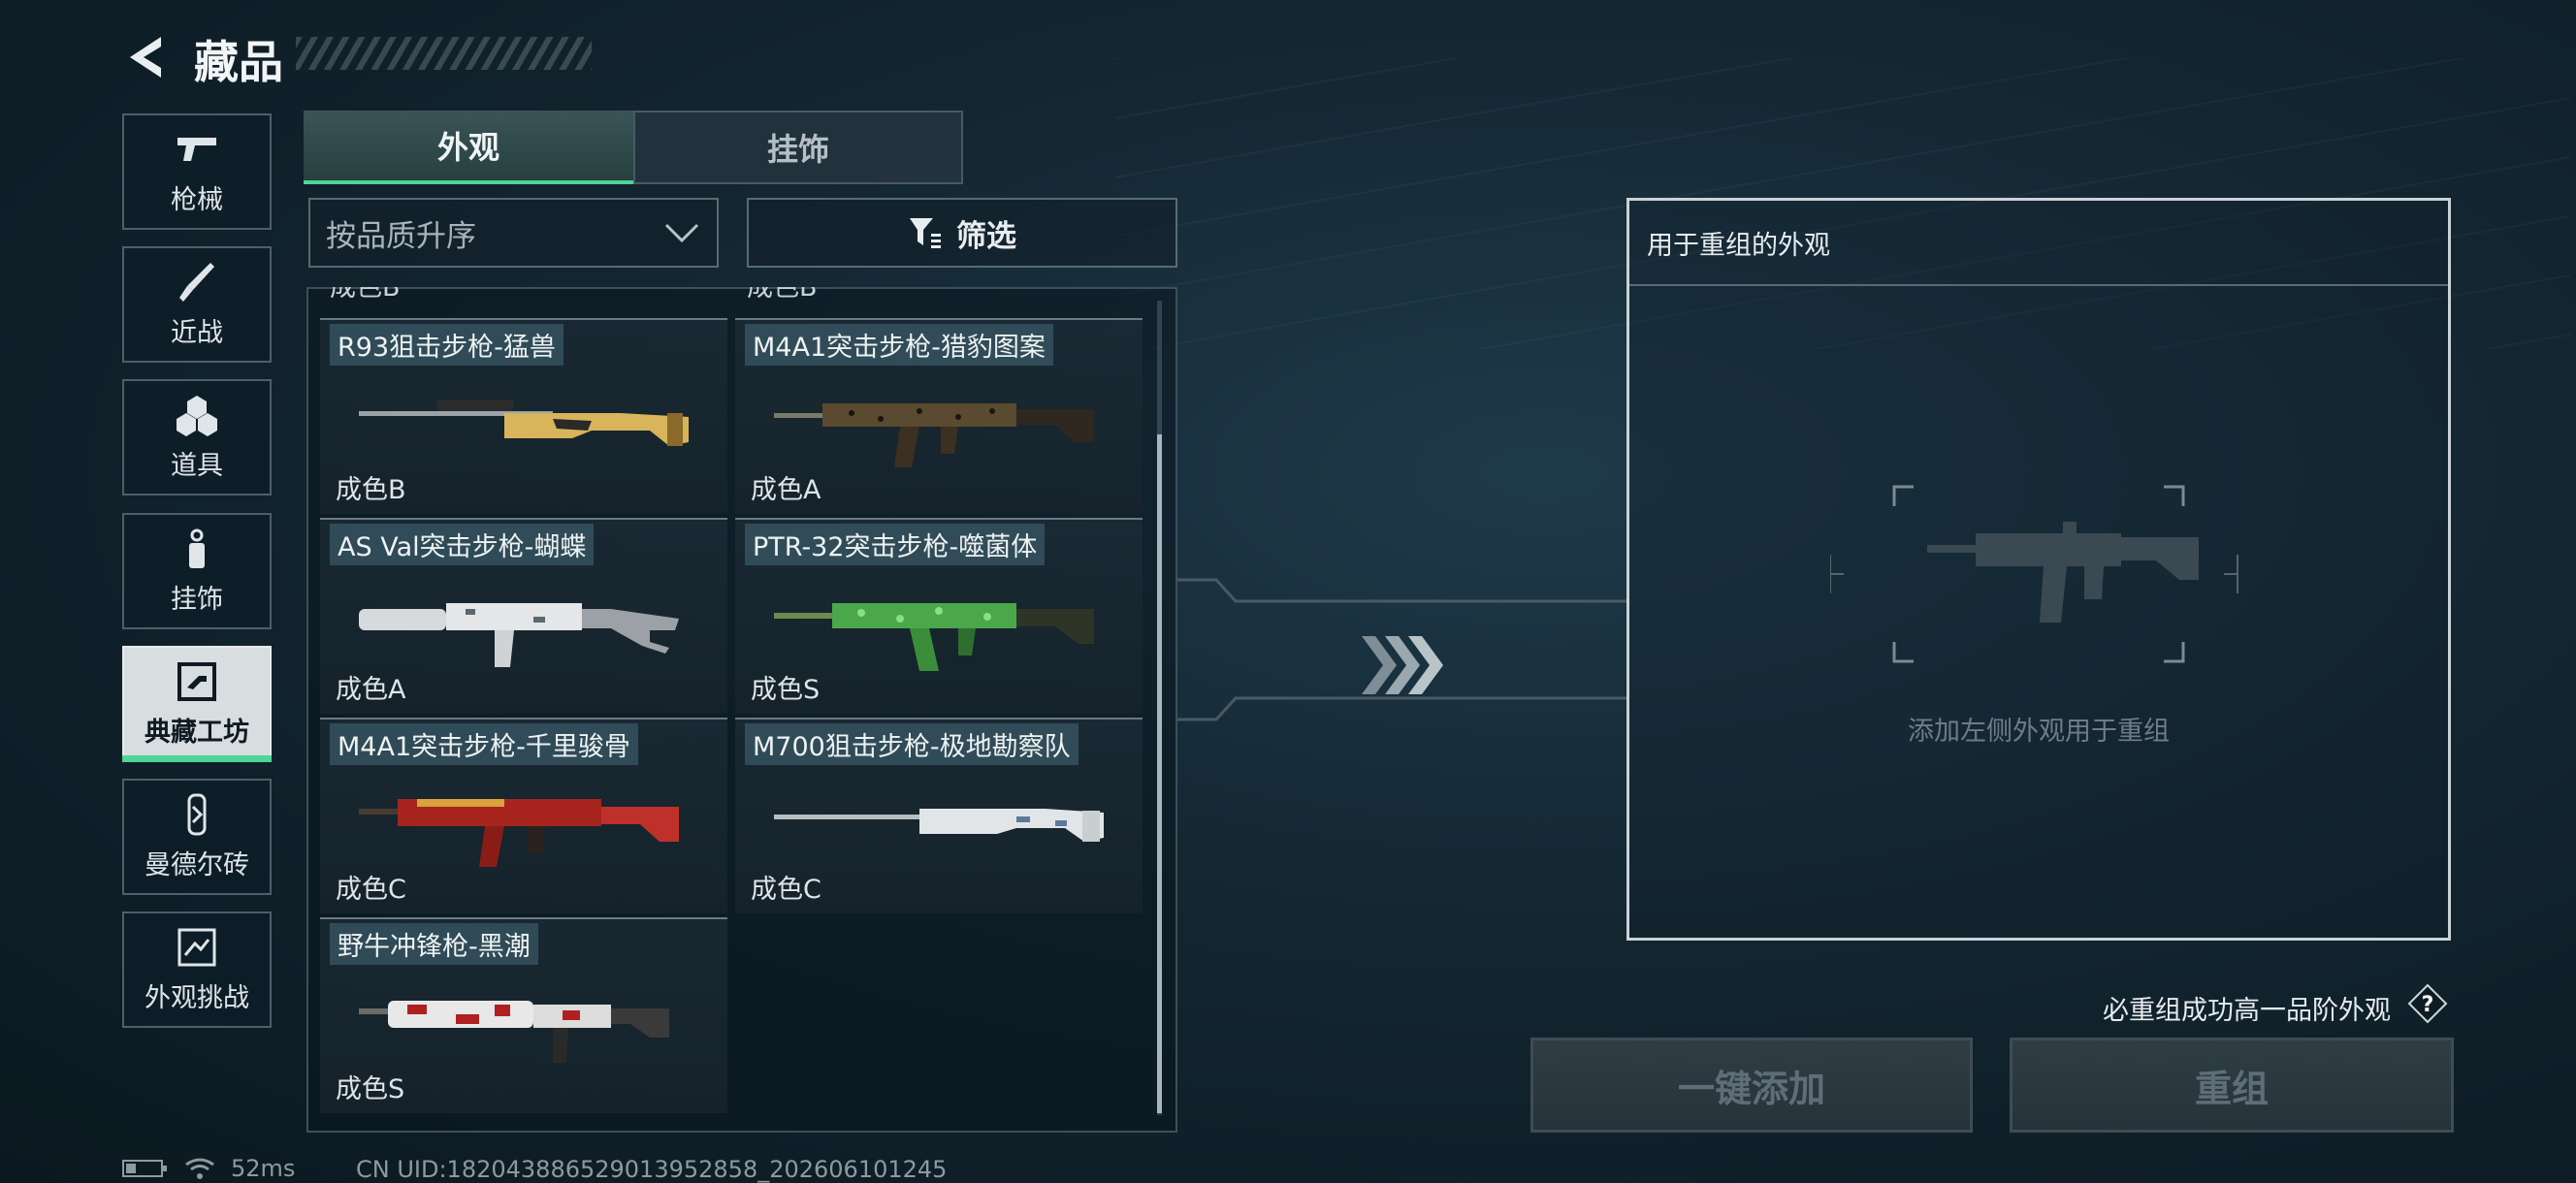 This screenshot has width=2576, height=1183. What do you see at coordinates (934, 435) in the screenshot?
I see `assault-rifle-leopard-icon` at bounding box center [934, 435].